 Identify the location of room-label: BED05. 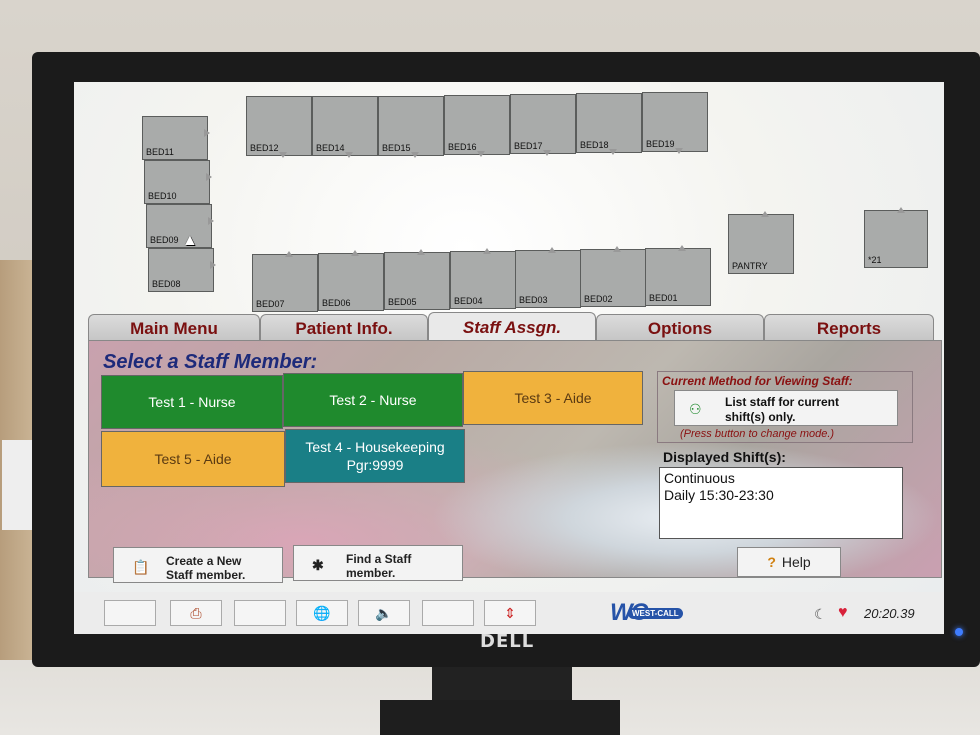
(402, 302).